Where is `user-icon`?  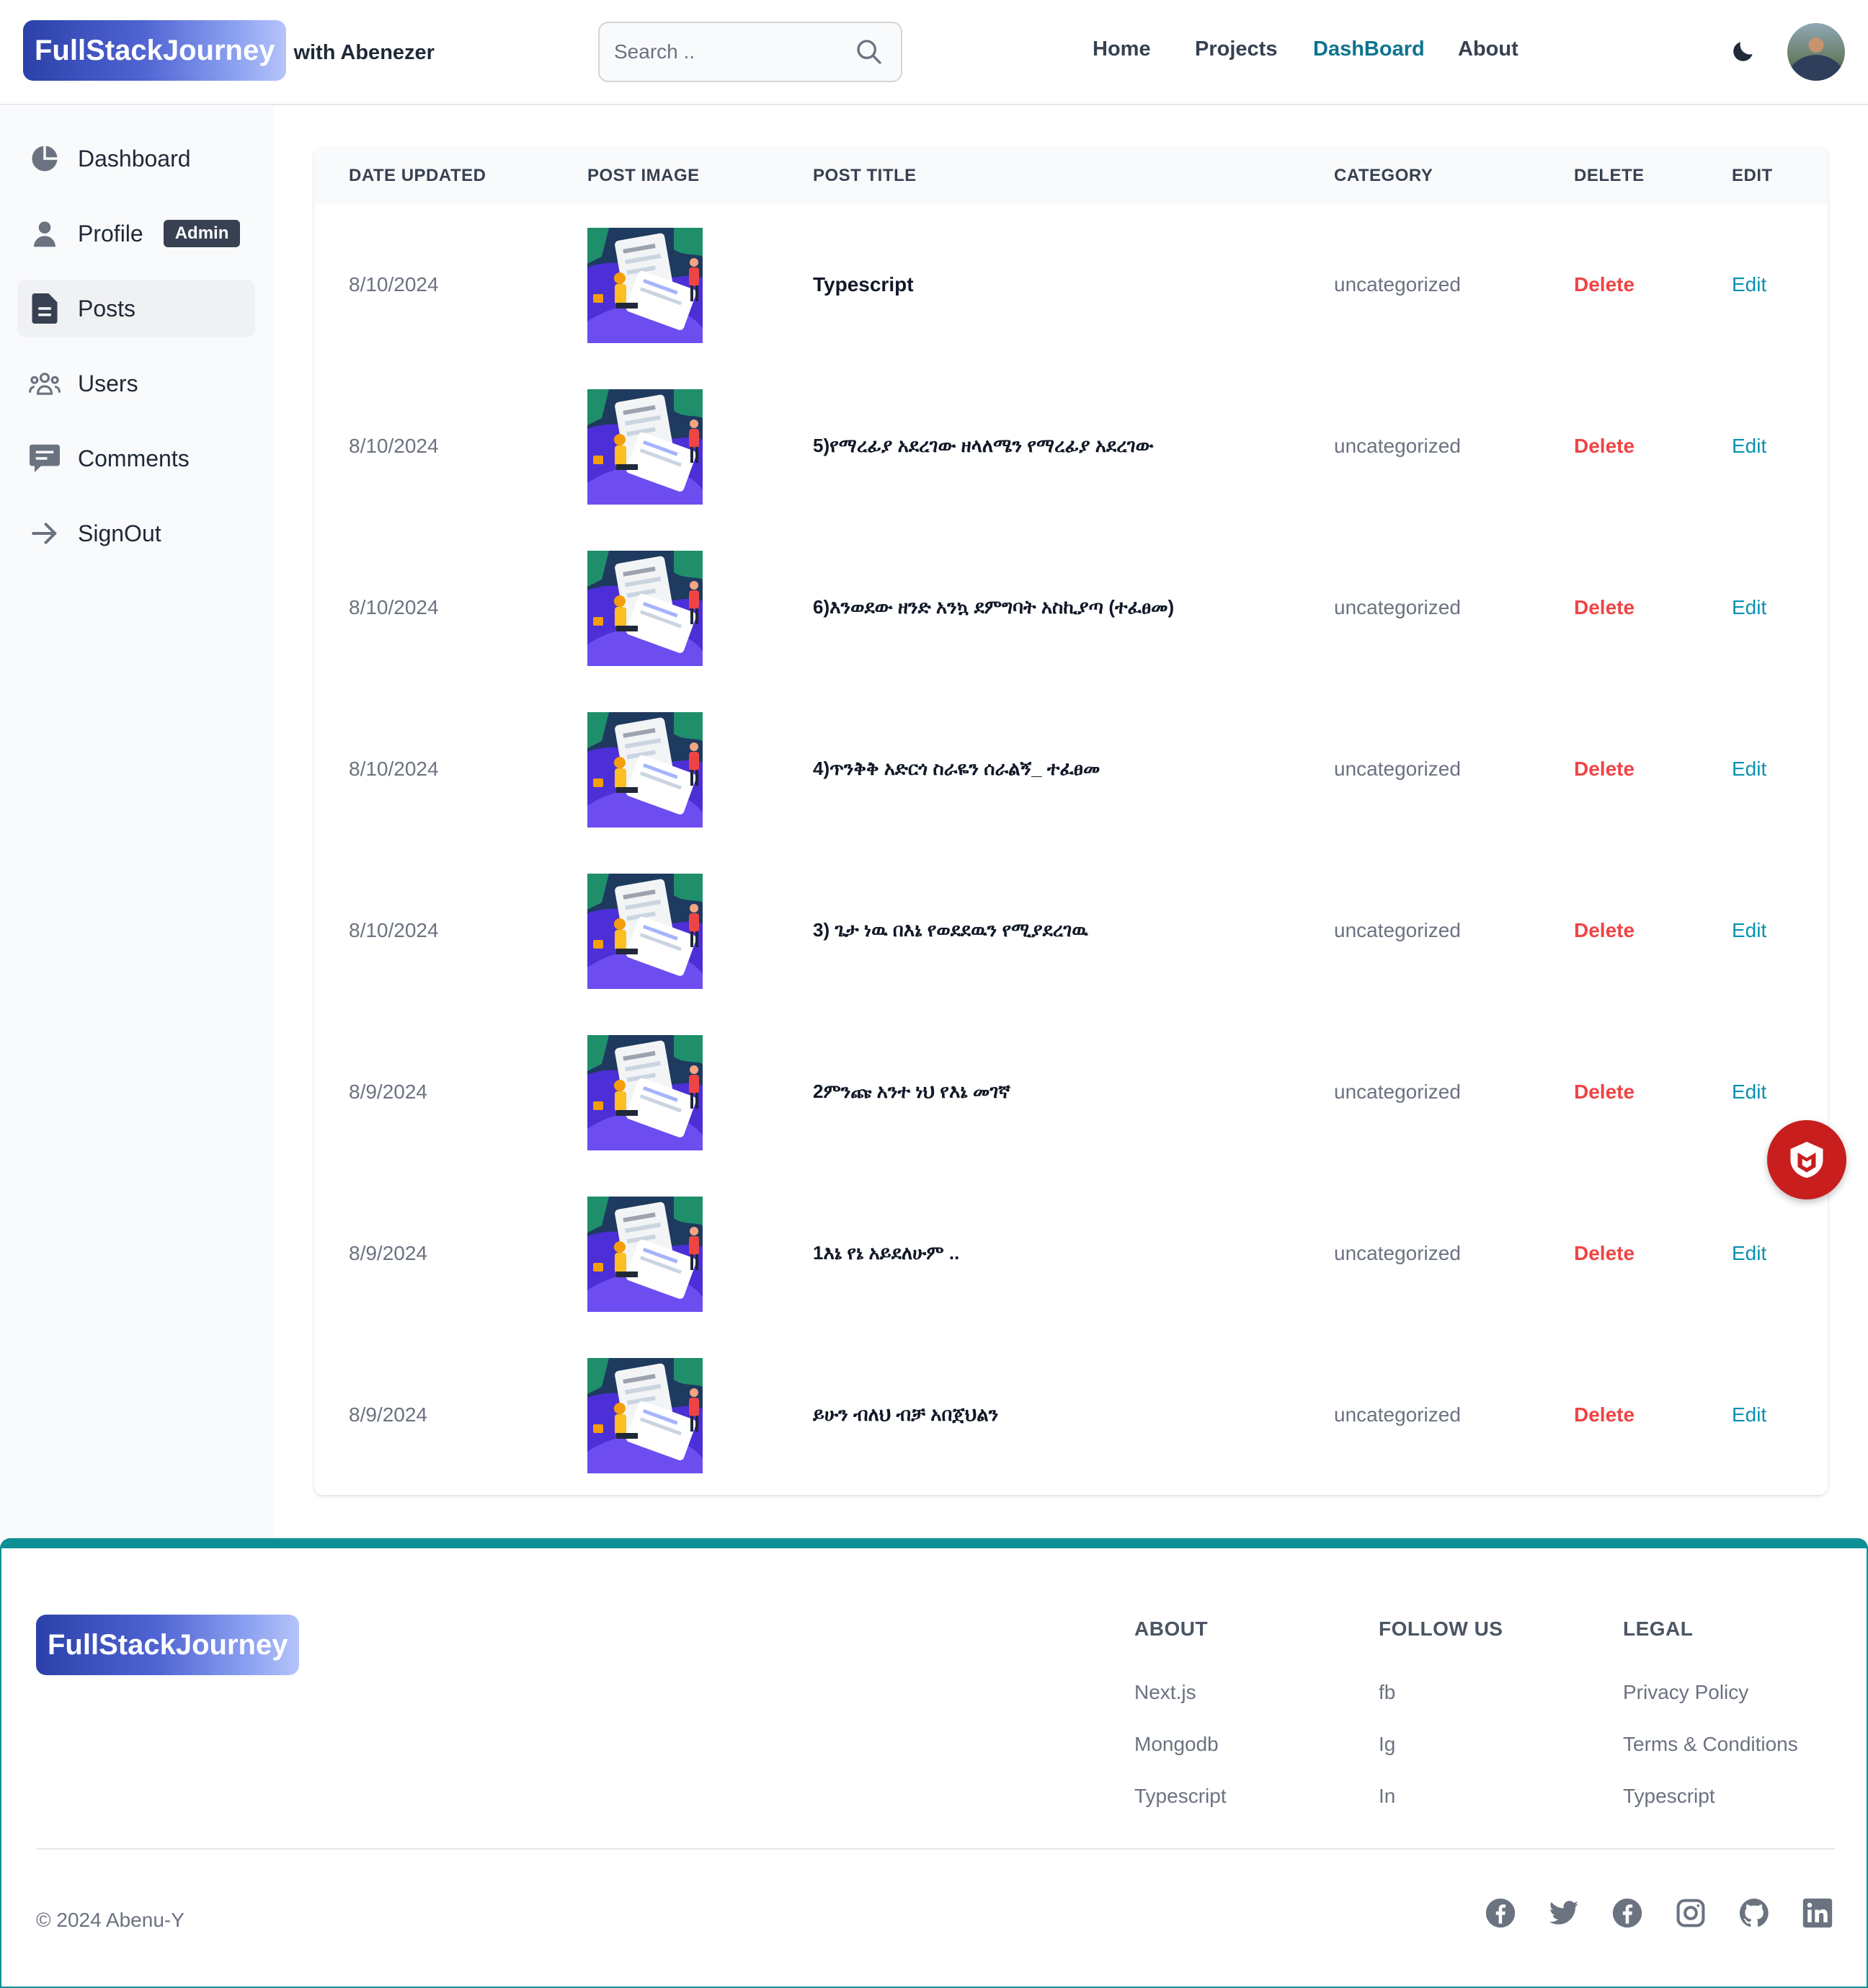 user-icon is located at coordinates (45, 233).